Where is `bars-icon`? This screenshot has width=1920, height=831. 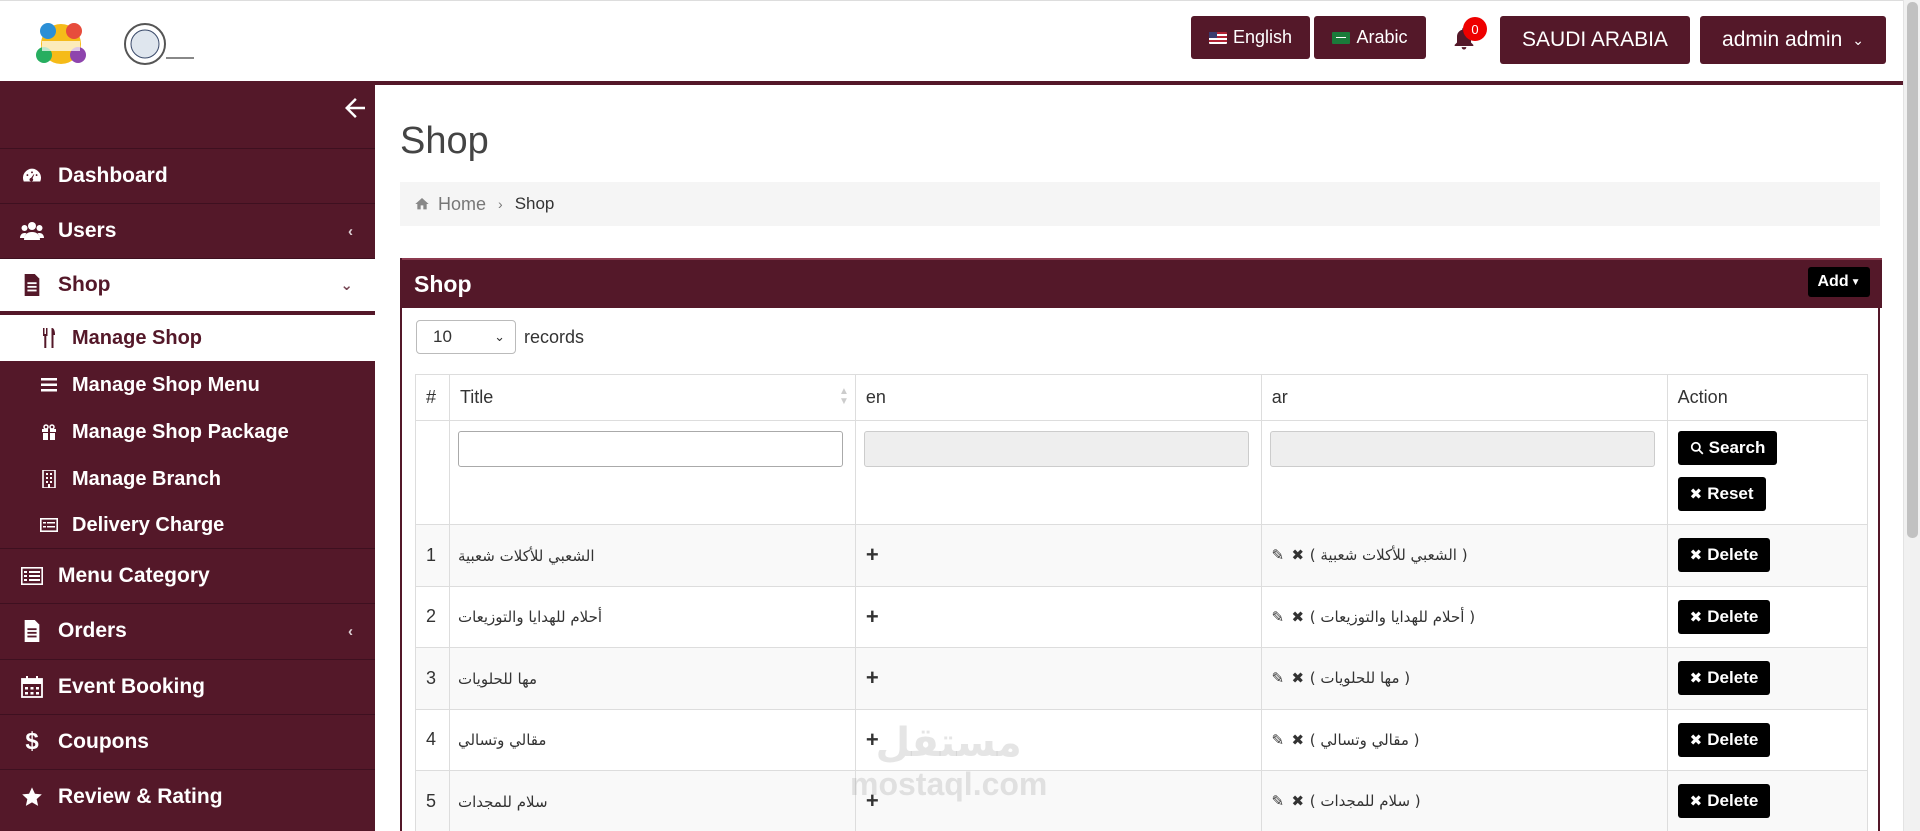 bars-icon is located at coordinates (49, 385).